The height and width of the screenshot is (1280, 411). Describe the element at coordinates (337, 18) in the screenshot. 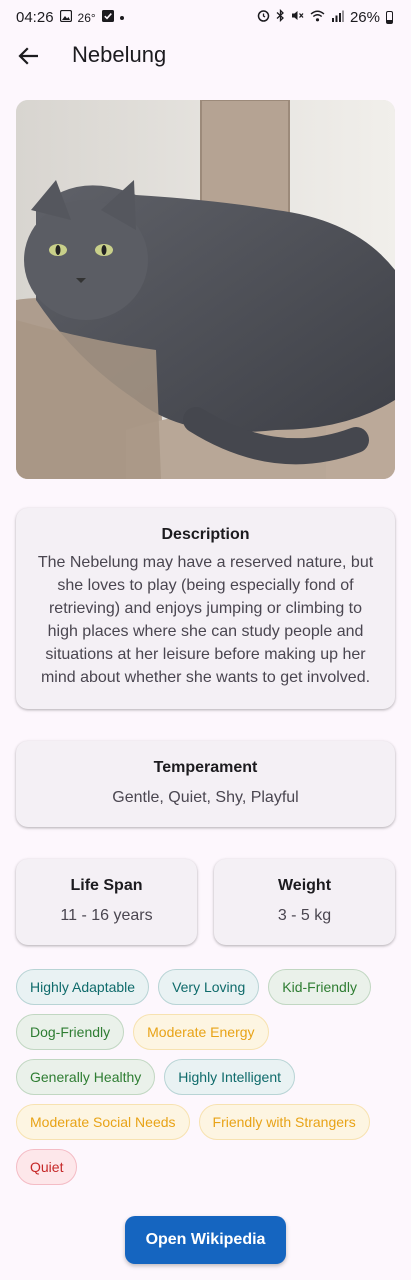

I see `signal-icon` at that location.